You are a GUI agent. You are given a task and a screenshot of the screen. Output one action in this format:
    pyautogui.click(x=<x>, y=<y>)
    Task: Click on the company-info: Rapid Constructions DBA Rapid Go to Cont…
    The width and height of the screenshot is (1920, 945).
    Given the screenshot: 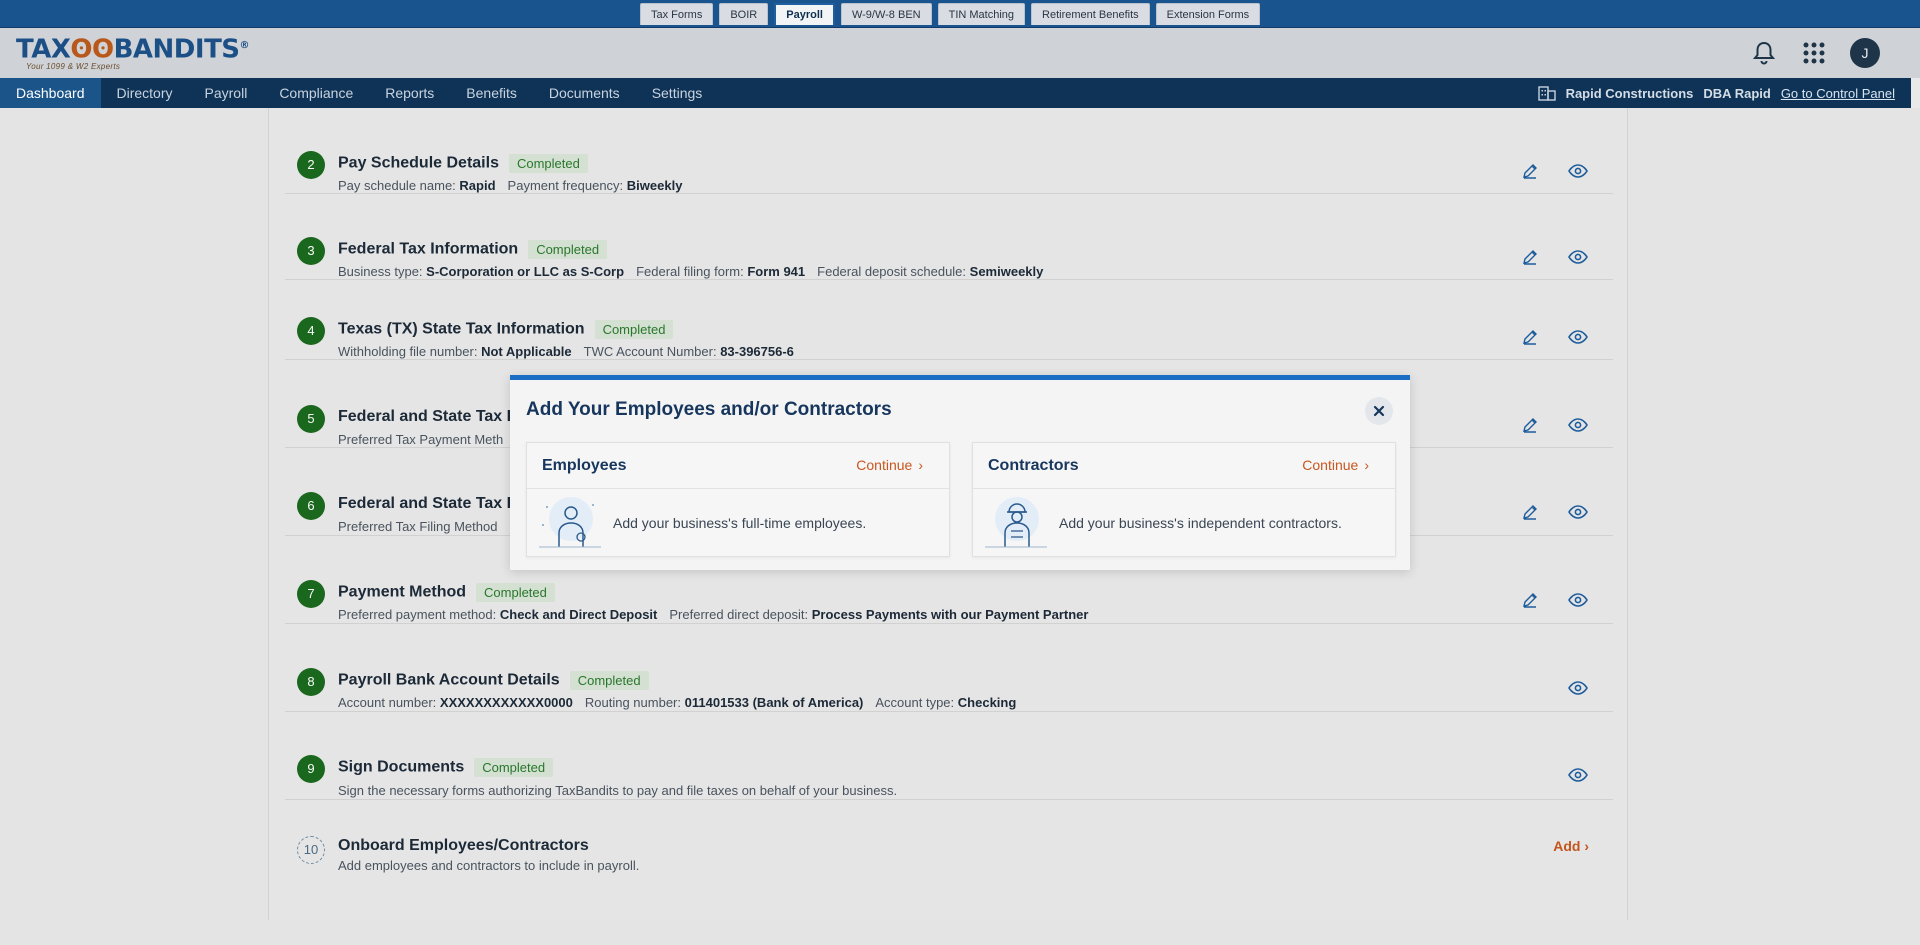 What is the action you would take?
    pyautogui.click(x=1716, y=93)
    